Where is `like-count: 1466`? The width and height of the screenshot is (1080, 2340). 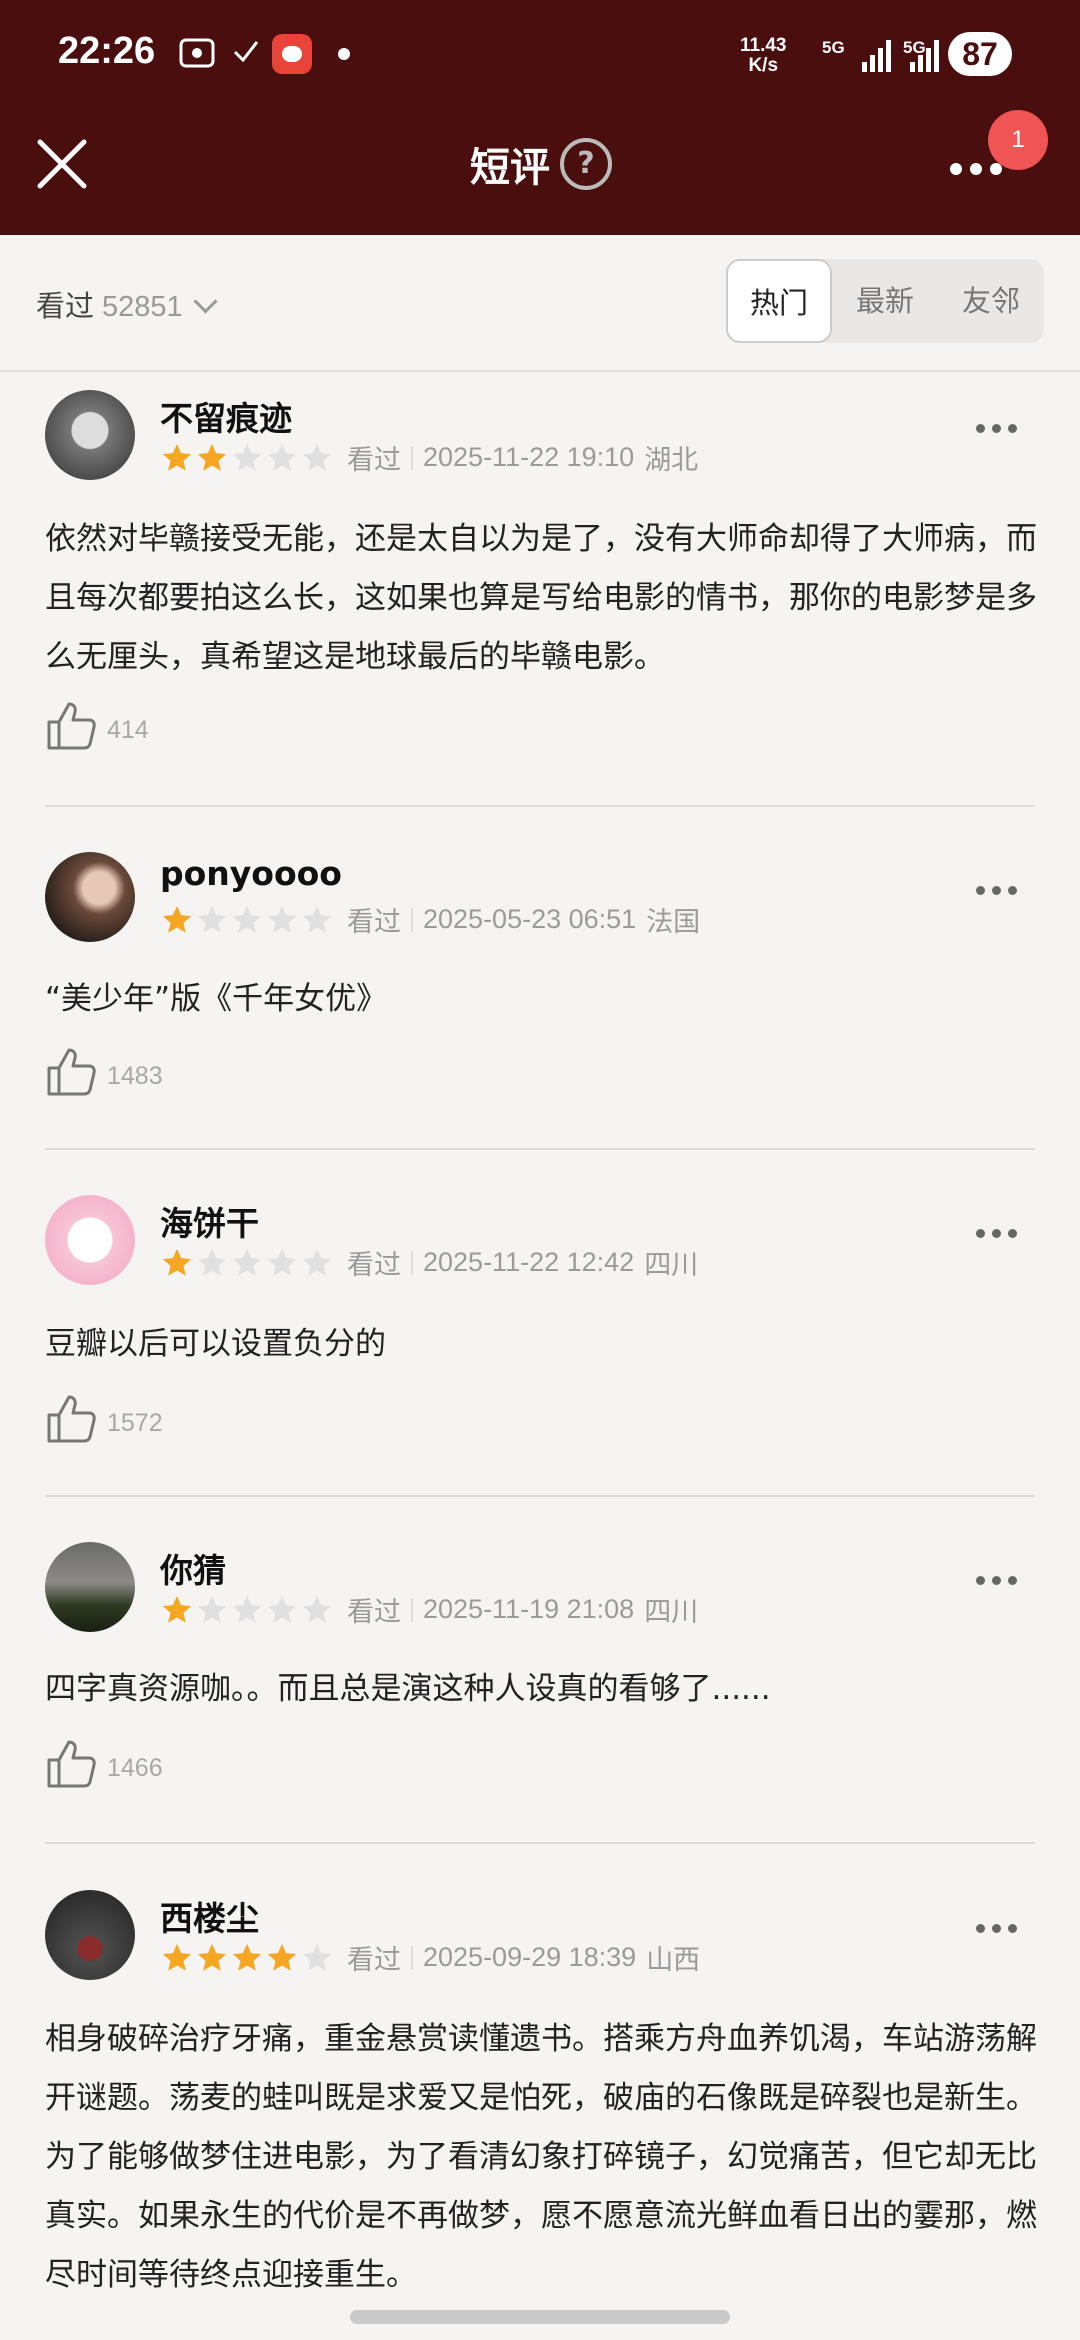 like-count: 1466 is located at coordinates (135, 1768).